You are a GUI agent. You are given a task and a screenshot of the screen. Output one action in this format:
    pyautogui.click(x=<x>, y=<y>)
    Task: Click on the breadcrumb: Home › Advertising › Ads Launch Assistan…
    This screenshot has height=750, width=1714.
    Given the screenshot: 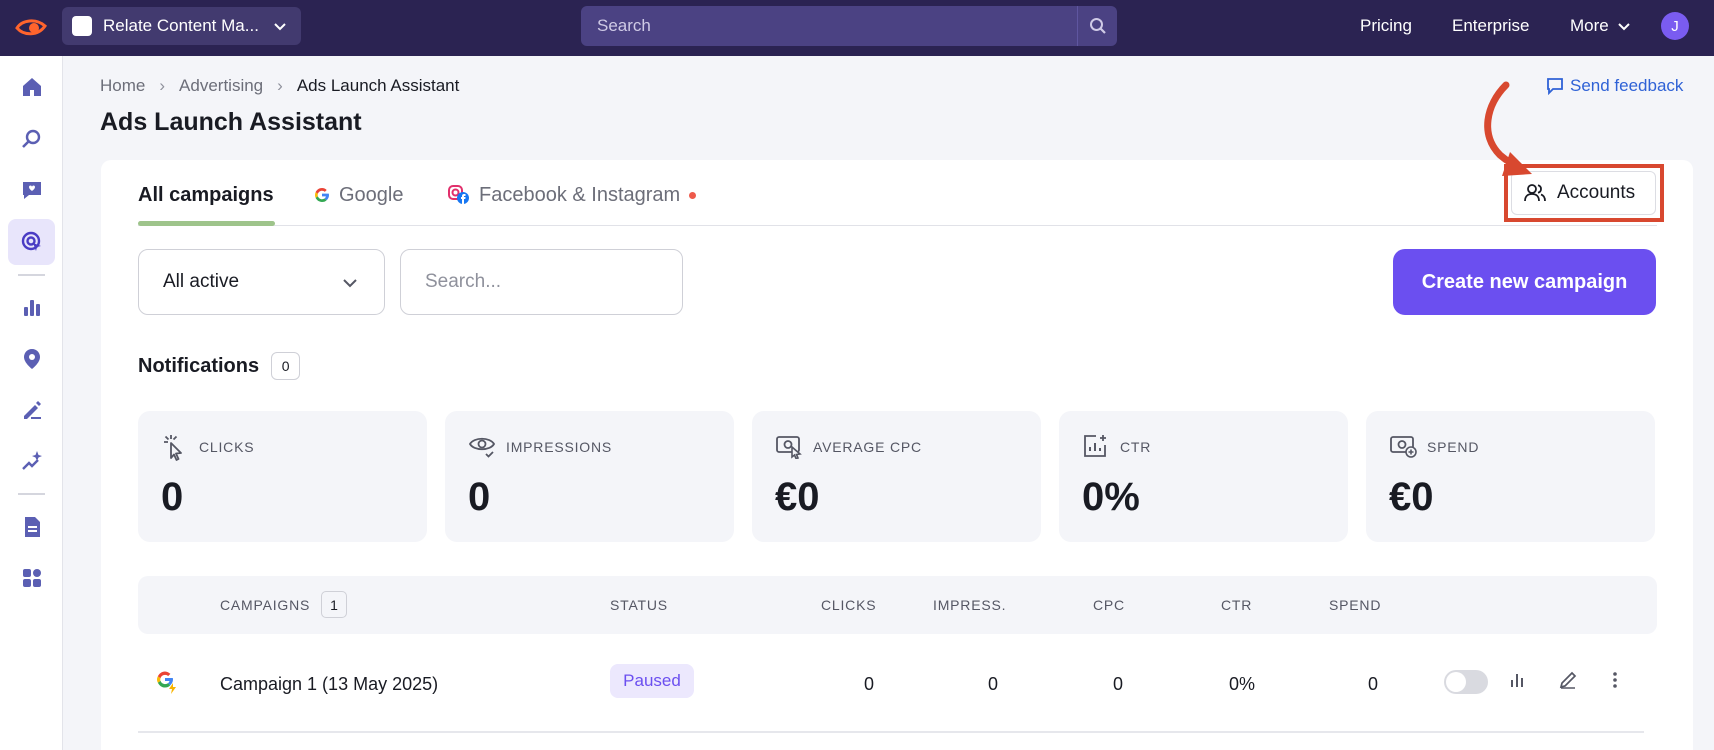 What is the action you would take?
    pyautogui.click(x=279, y=86)
    